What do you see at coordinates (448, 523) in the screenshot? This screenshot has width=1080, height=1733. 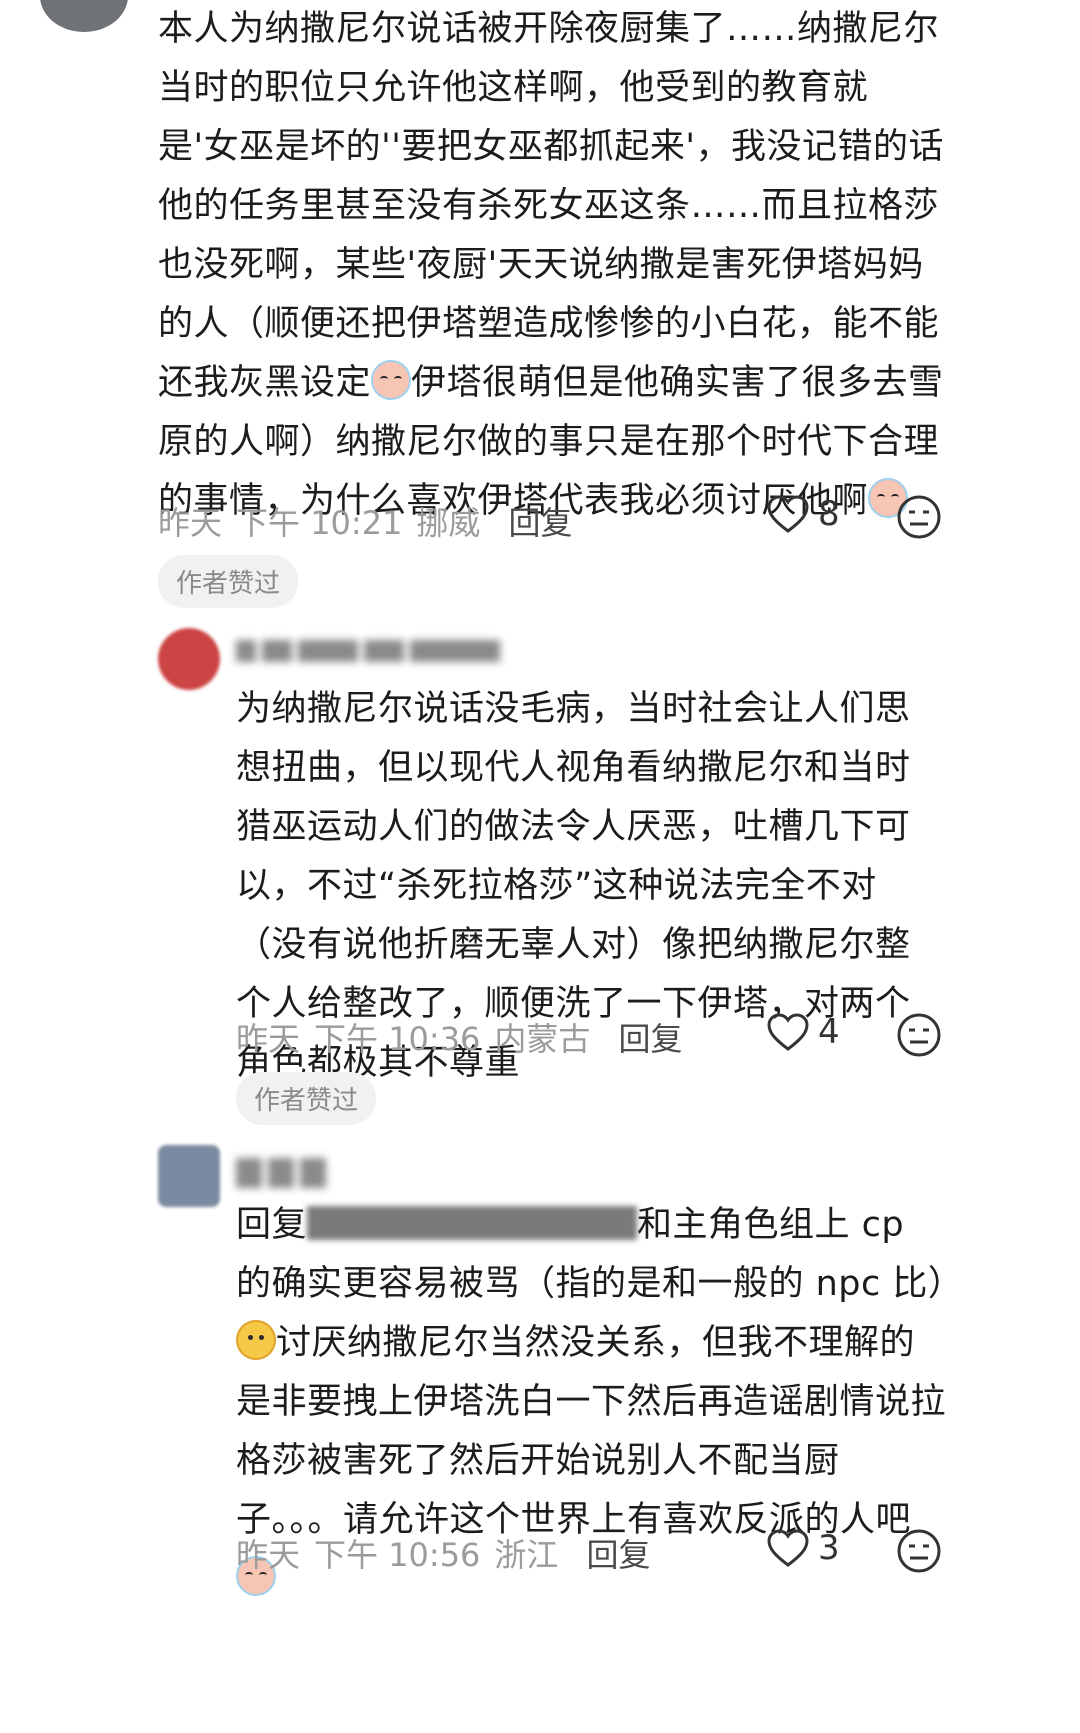 I see `comment-location: 挪威` at bounding box center [448, 523].